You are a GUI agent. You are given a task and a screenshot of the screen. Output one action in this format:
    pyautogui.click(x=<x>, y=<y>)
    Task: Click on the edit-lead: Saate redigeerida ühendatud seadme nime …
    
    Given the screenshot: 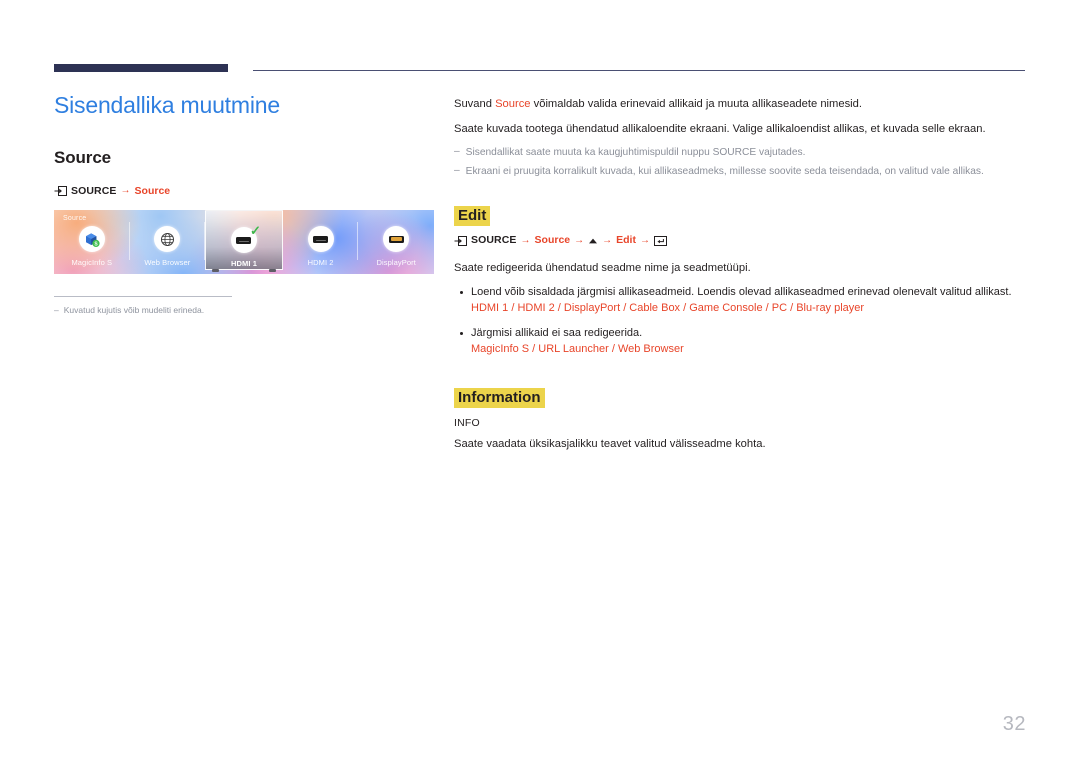 What is the action you would take?
    pyautogui.click(x=602, y=267)
    